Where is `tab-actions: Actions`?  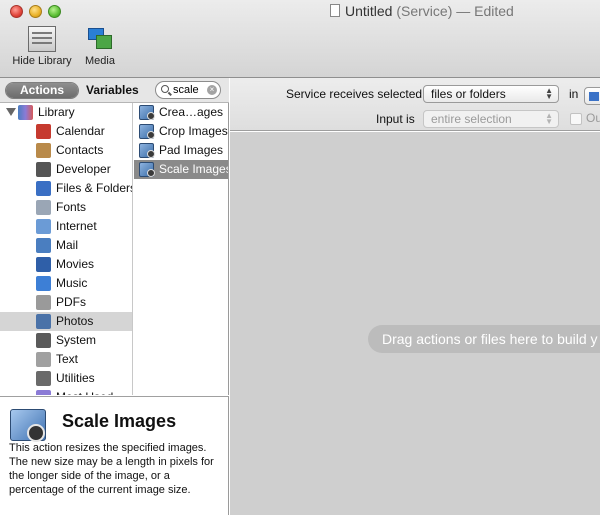
tab-actions: Actions is located at coordinates (42, 90).